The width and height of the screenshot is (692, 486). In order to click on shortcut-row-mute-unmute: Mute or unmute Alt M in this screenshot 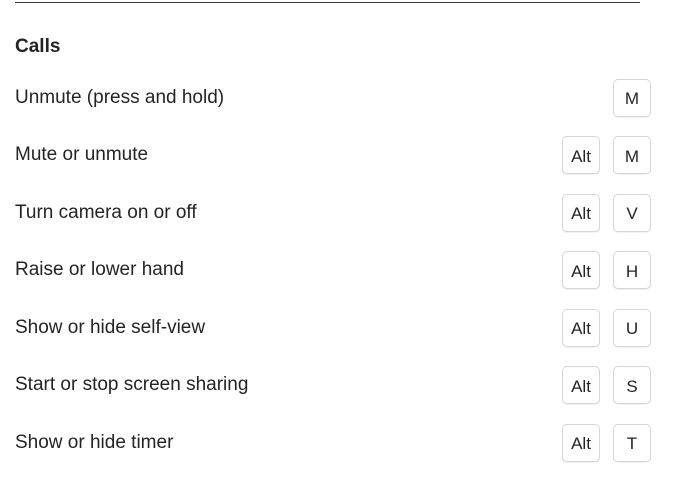, I will do `click(333, 156)`.